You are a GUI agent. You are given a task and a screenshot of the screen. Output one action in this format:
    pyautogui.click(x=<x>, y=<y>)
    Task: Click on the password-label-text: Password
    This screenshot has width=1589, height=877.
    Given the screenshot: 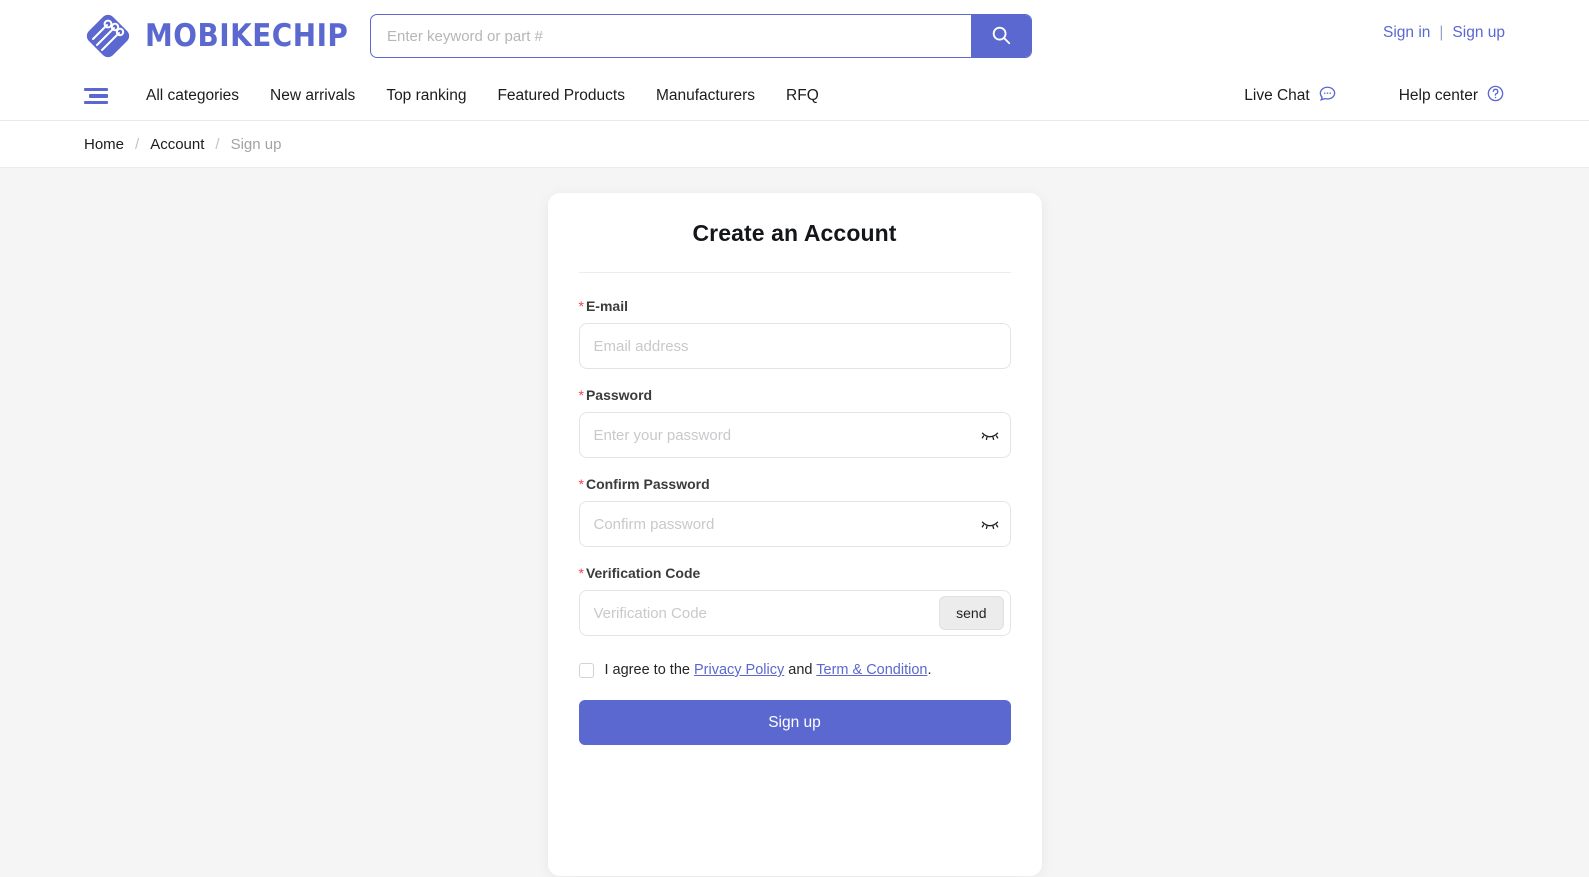 What is the action you would take?
    pyautogui.click(x=619, y=395)
    